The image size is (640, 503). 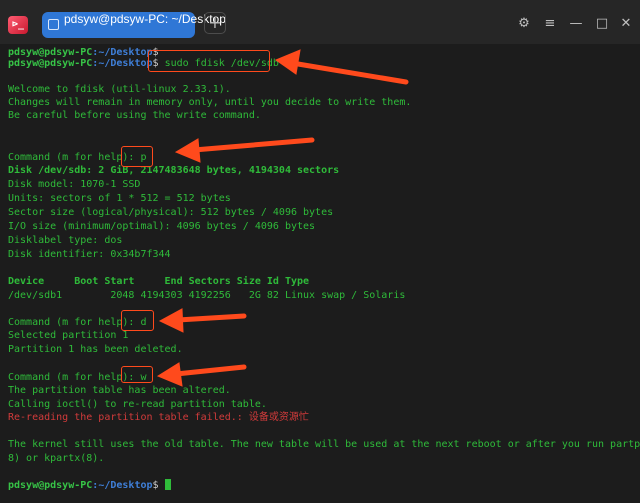 What do you see at coordinates (74, 184) in the screenshot?
I see `disk-model-line: Disk model: 1070-1 SSD` at bounding box center [74, 184].